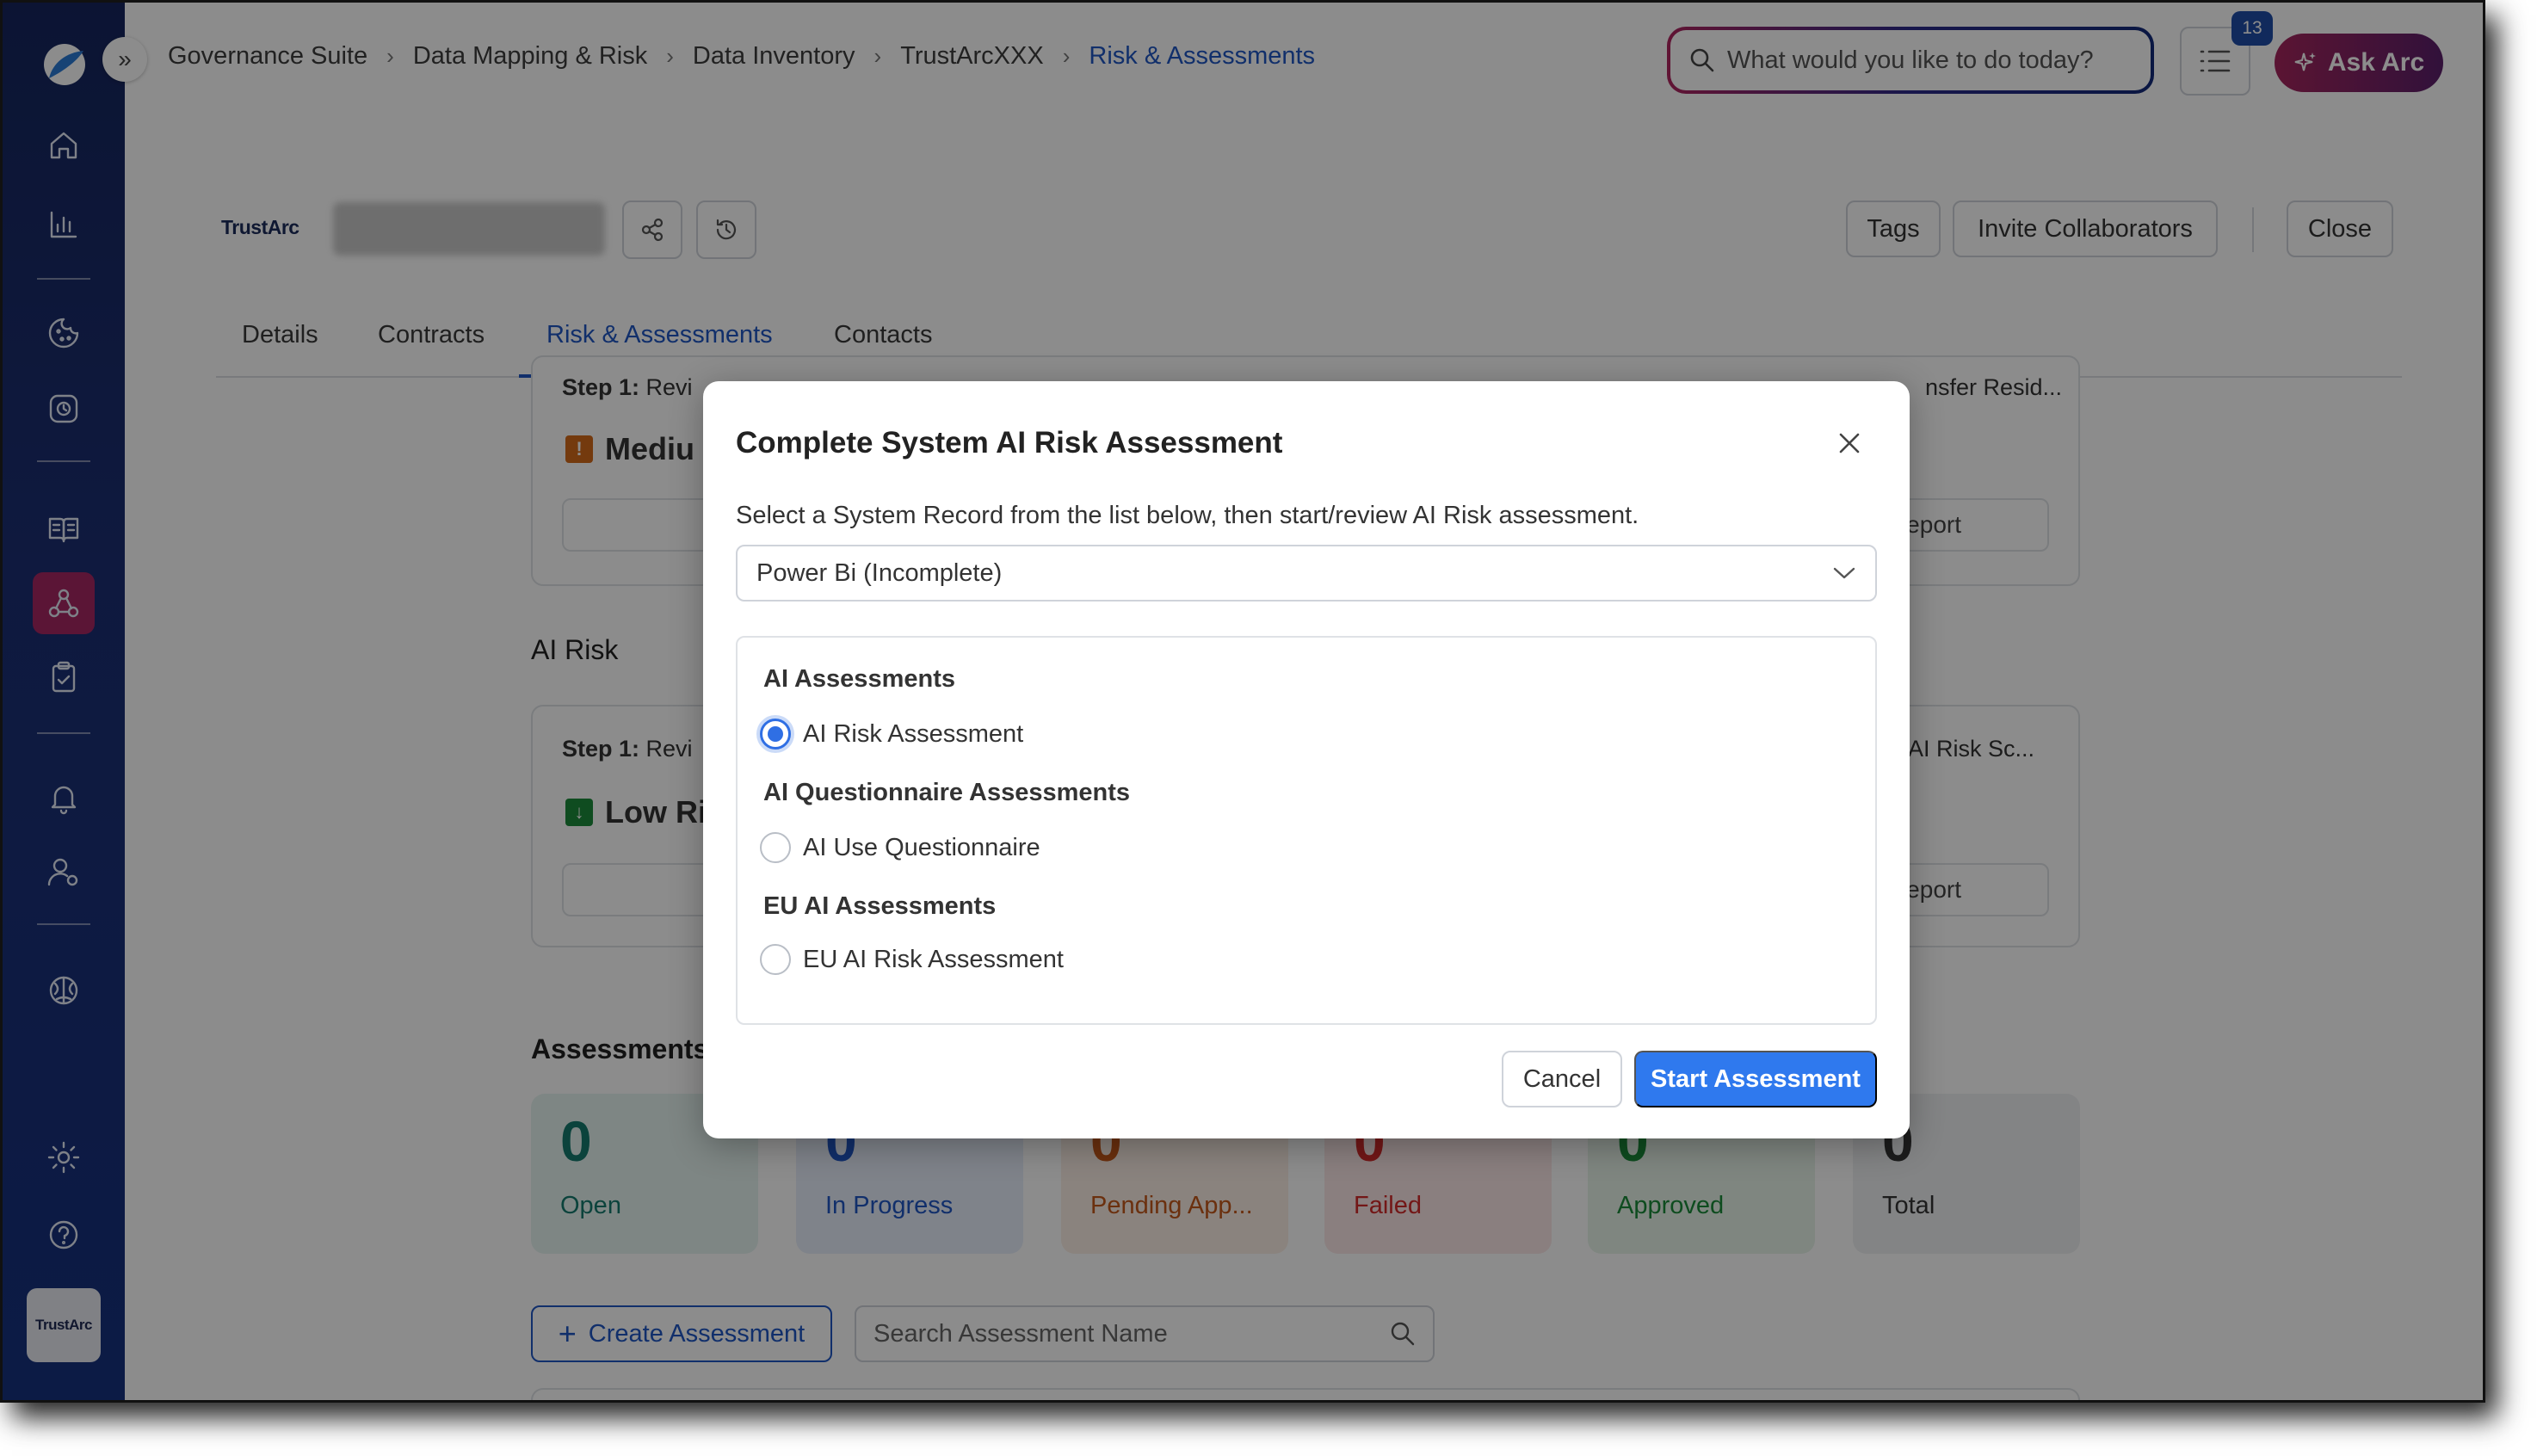  I want to click on close-dialog-button, so click(1849, 443).